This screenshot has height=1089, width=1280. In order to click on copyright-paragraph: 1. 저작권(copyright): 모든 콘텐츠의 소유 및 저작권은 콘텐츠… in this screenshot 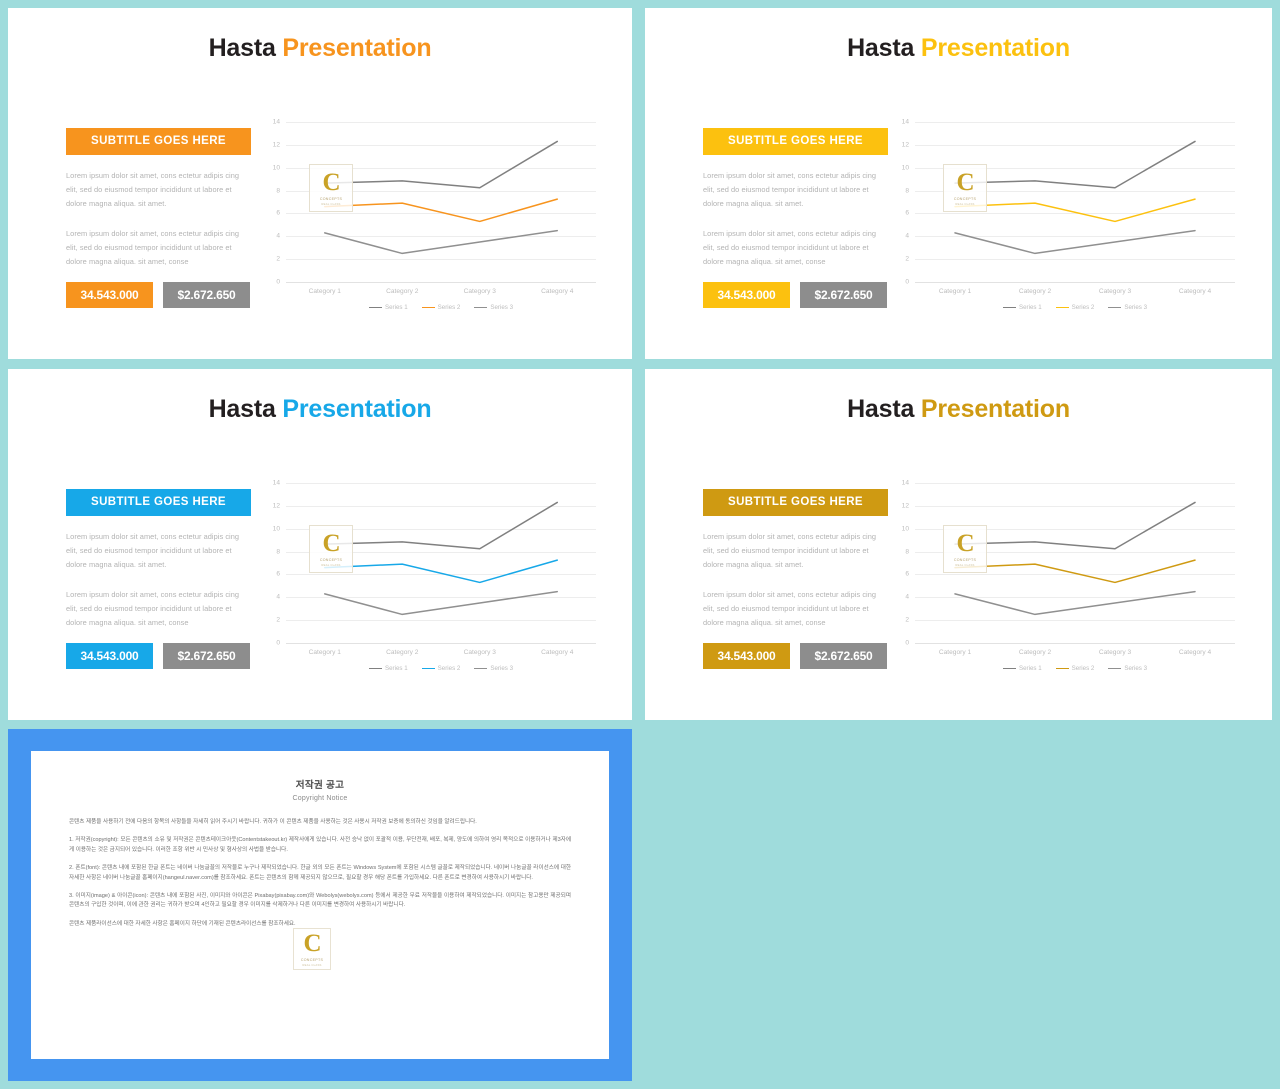, I will do `click(320, 845)`.